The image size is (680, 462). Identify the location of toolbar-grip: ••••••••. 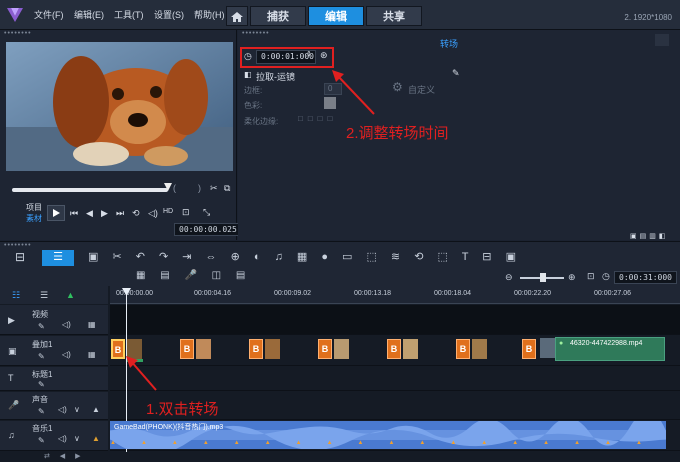
(18, 245).